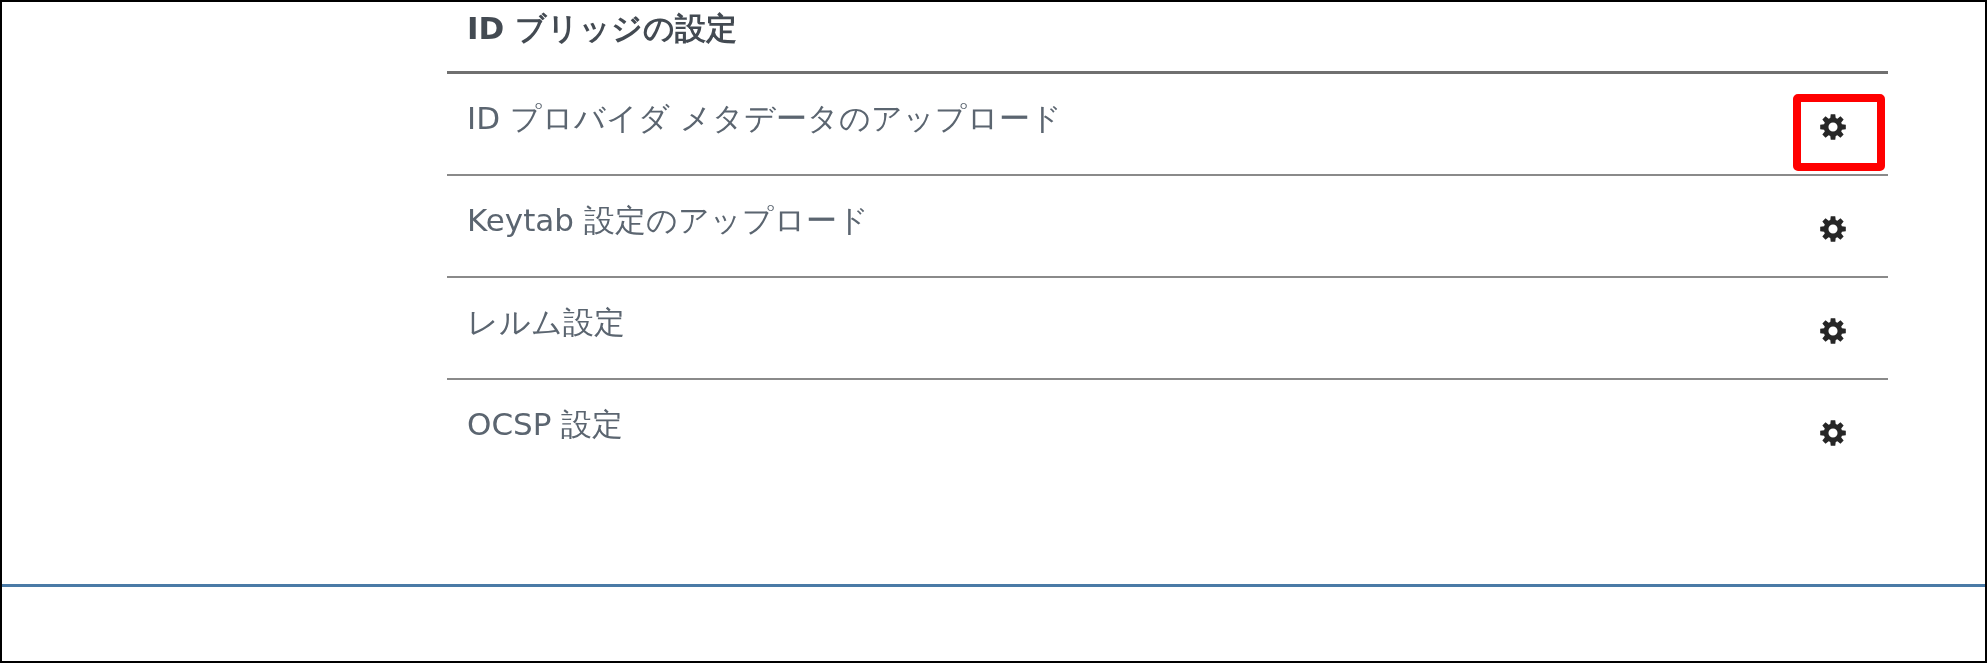  What do you see at coordinates (545, 424) in the screenshot?
I see `setting-label: OCSP 設定` at bounding box center [545, 424].